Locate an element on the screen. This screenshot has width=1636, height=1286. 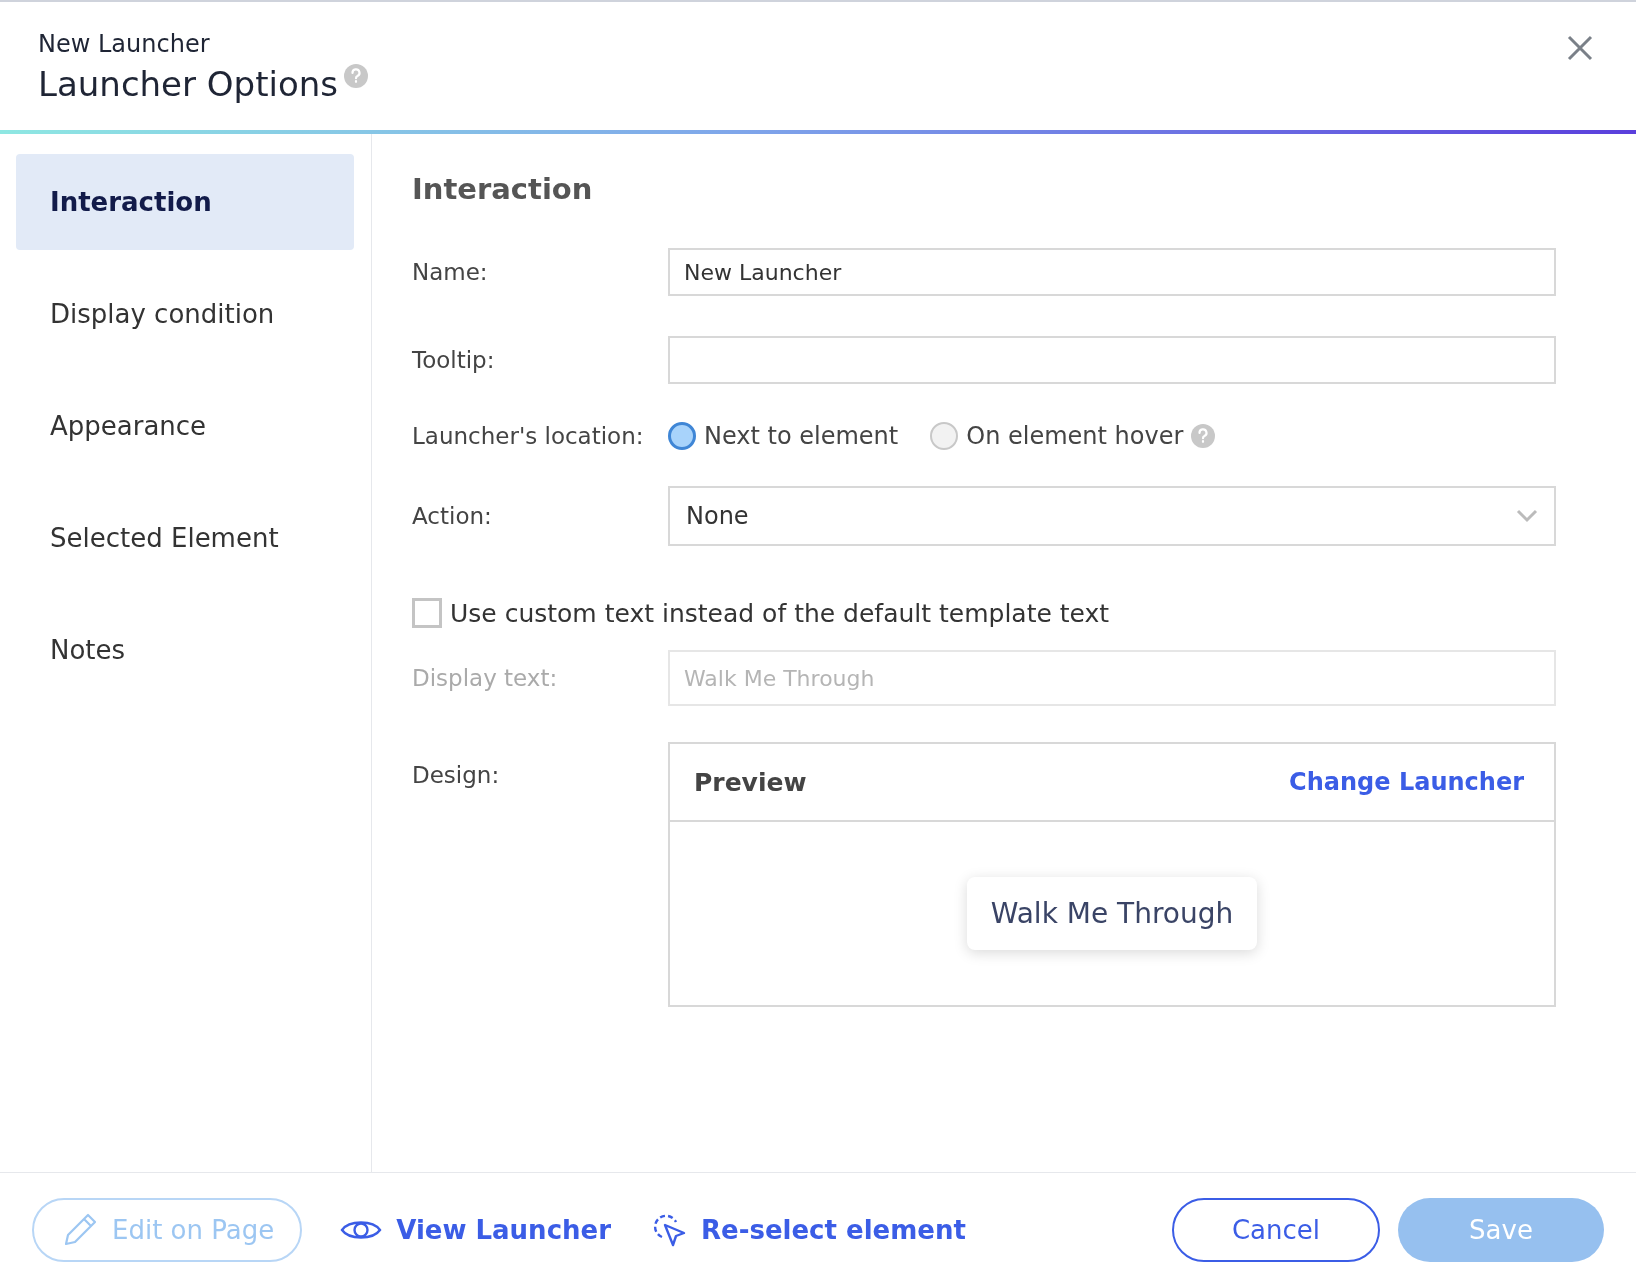
sidebar-item: Interaction is located at coordinates (185, 202).